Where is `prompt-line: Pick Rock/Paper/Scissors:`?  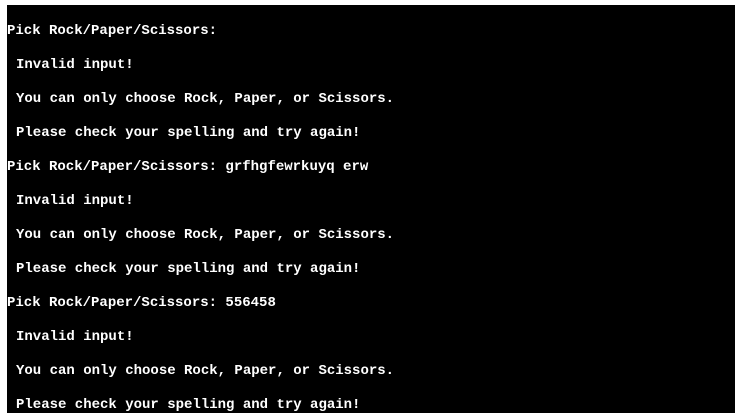
prompt-line: Pick Rock/Paper/Scissors: is located at coordinates (112, 31).